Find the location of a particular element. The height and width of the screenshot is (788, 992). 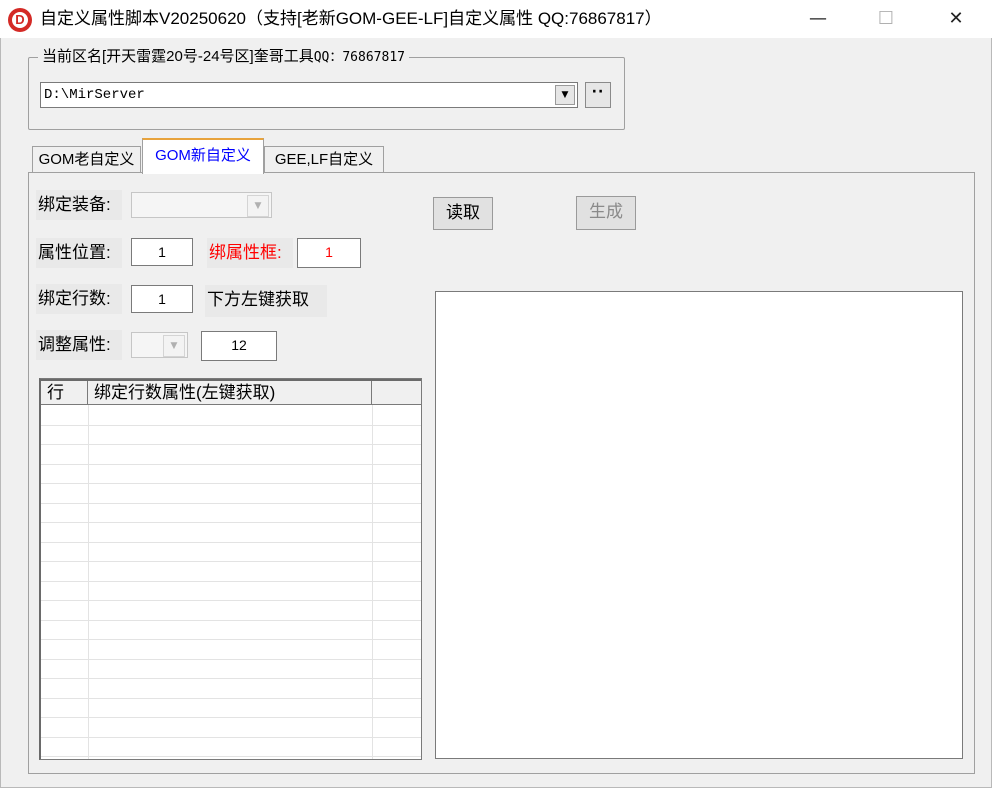

adjust-attr-combobox: ▼ is located at coordinates (159, 345).